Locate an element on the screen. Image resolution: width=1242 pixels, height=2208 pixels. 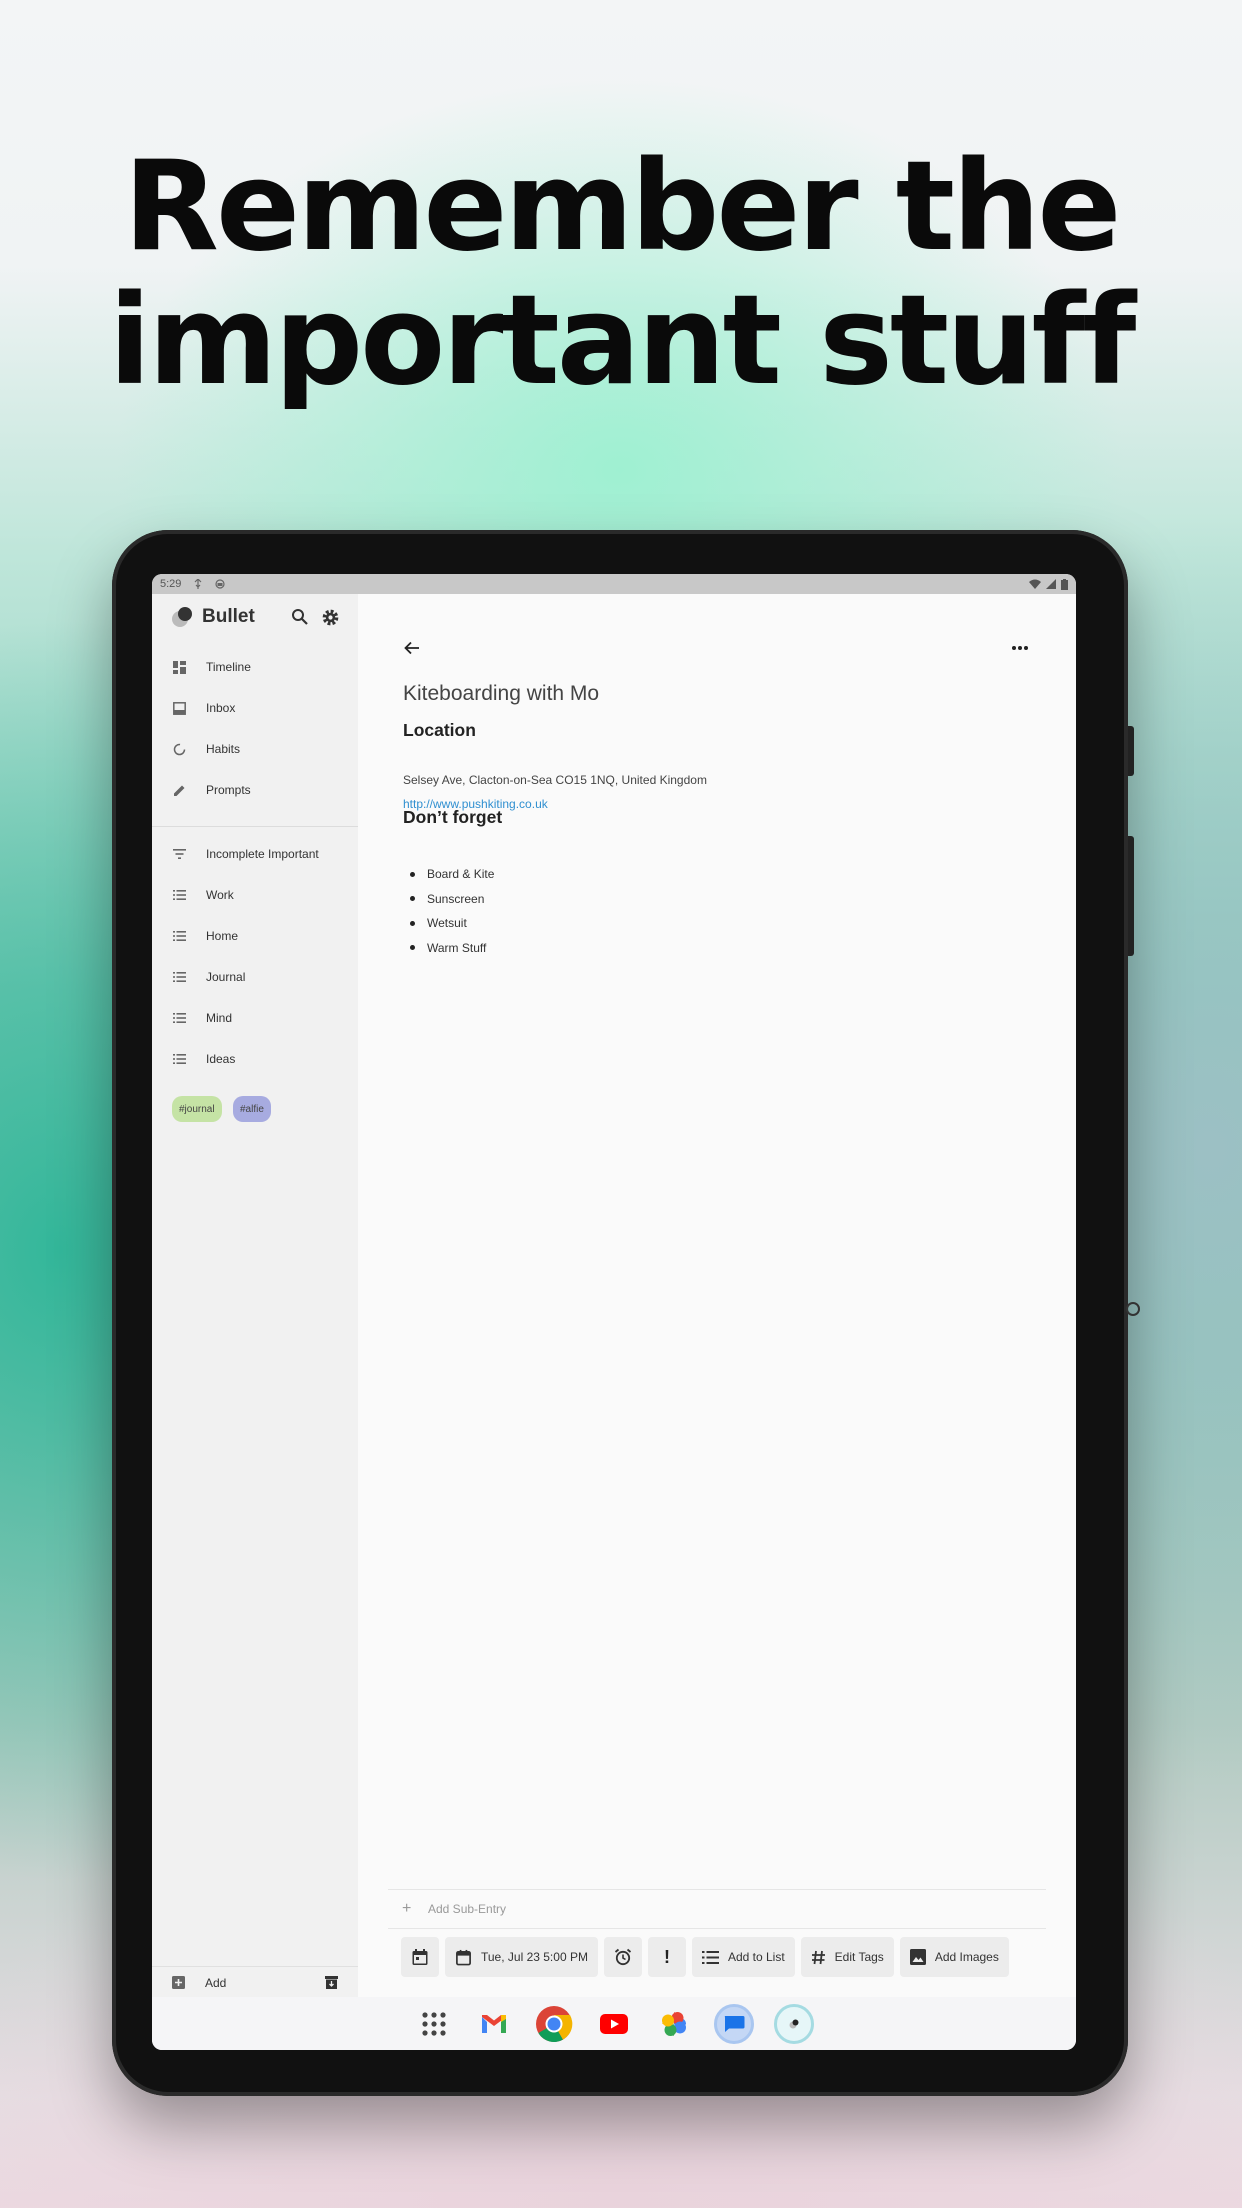
edit-tags-button: Edit Tags is located at coordinates (847, 1957).